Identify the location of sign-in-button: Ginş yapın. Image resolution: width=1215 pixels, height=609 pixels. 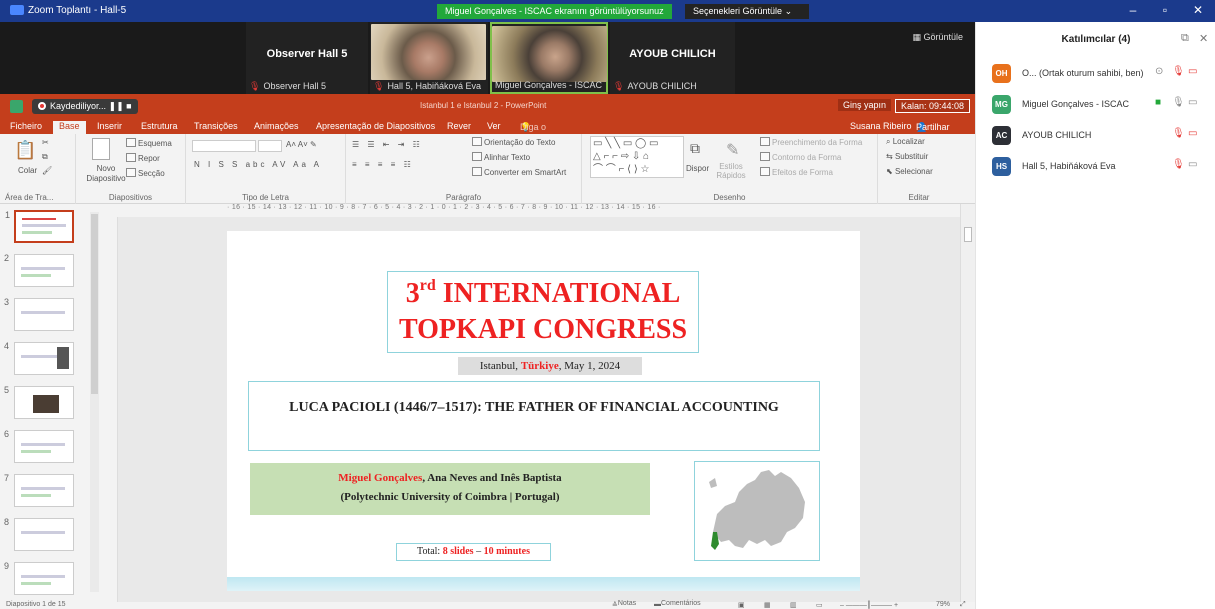
(865, 105).